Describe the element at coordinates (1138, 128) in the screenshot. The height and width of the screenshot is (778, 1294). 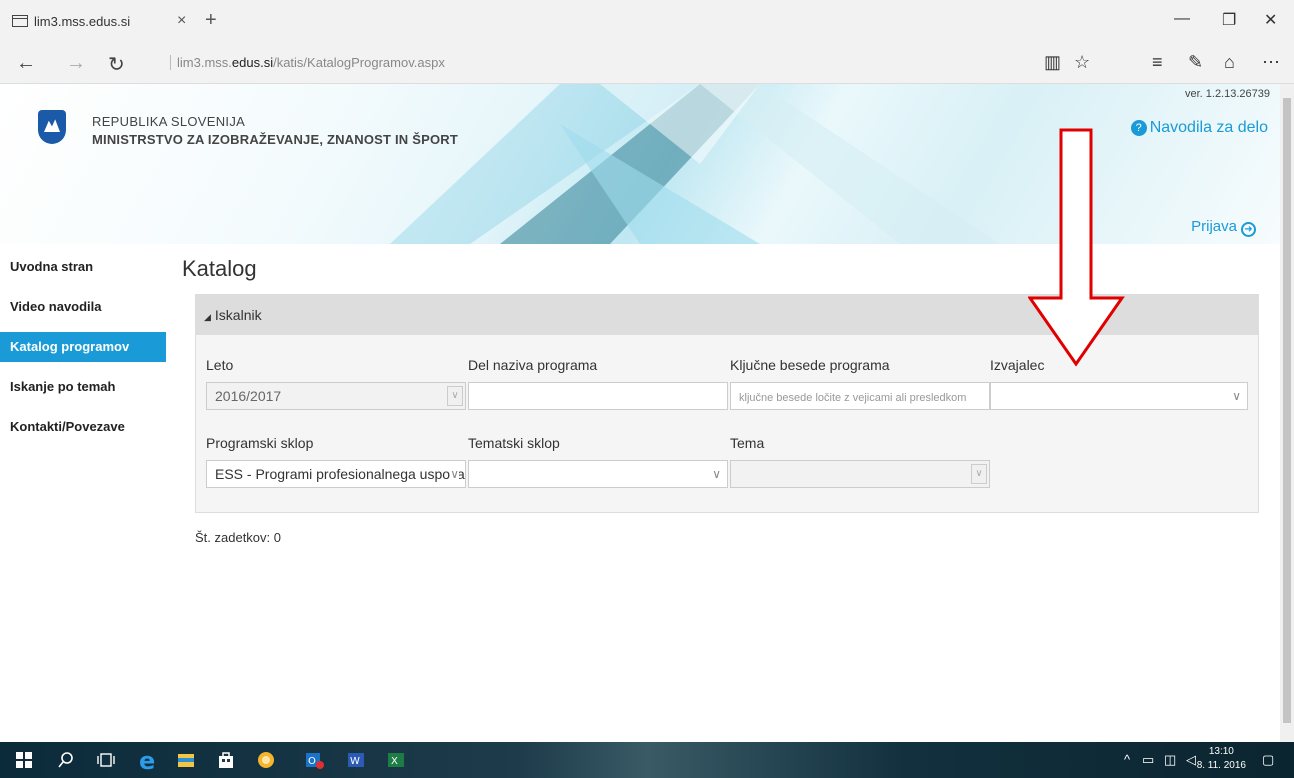
I see `help-icon: ?` at that location.